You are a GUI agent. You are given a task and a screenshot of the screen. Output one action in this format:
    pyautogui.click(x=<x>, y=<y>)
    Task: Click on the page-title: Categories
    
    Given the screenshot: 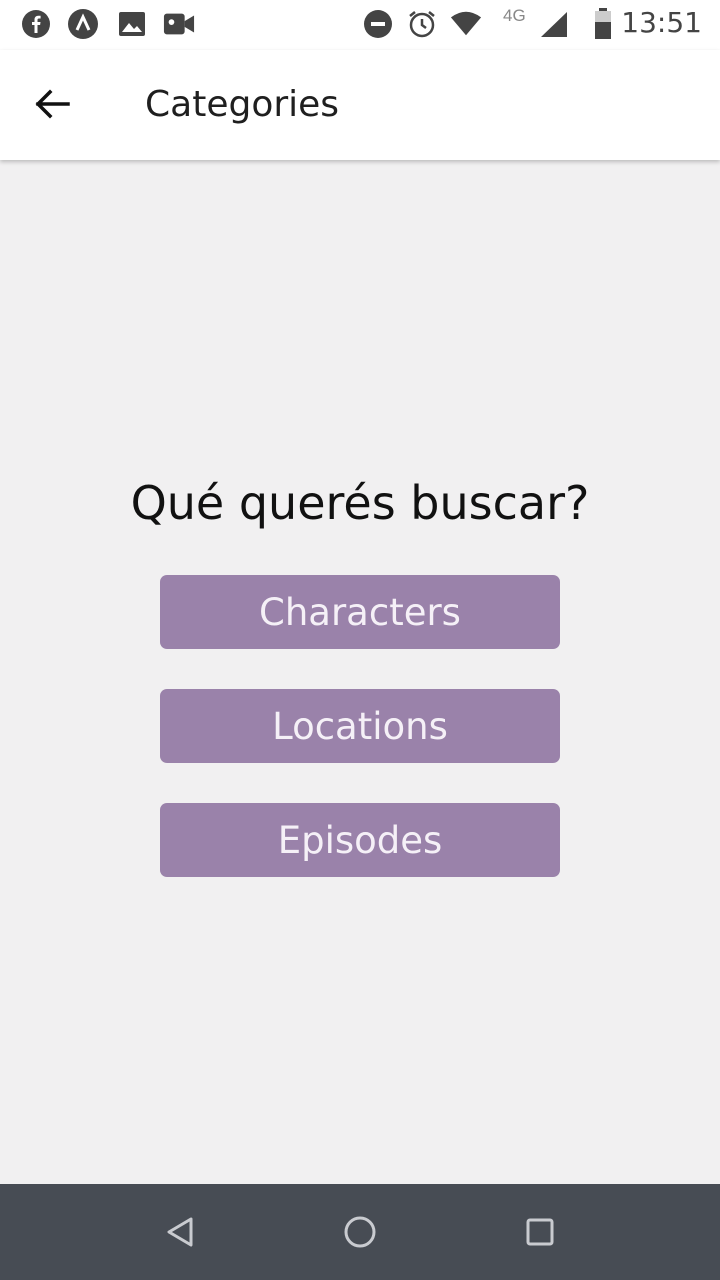 What is the action you would take?
    pyautogui.click(x=242, y=104)
    